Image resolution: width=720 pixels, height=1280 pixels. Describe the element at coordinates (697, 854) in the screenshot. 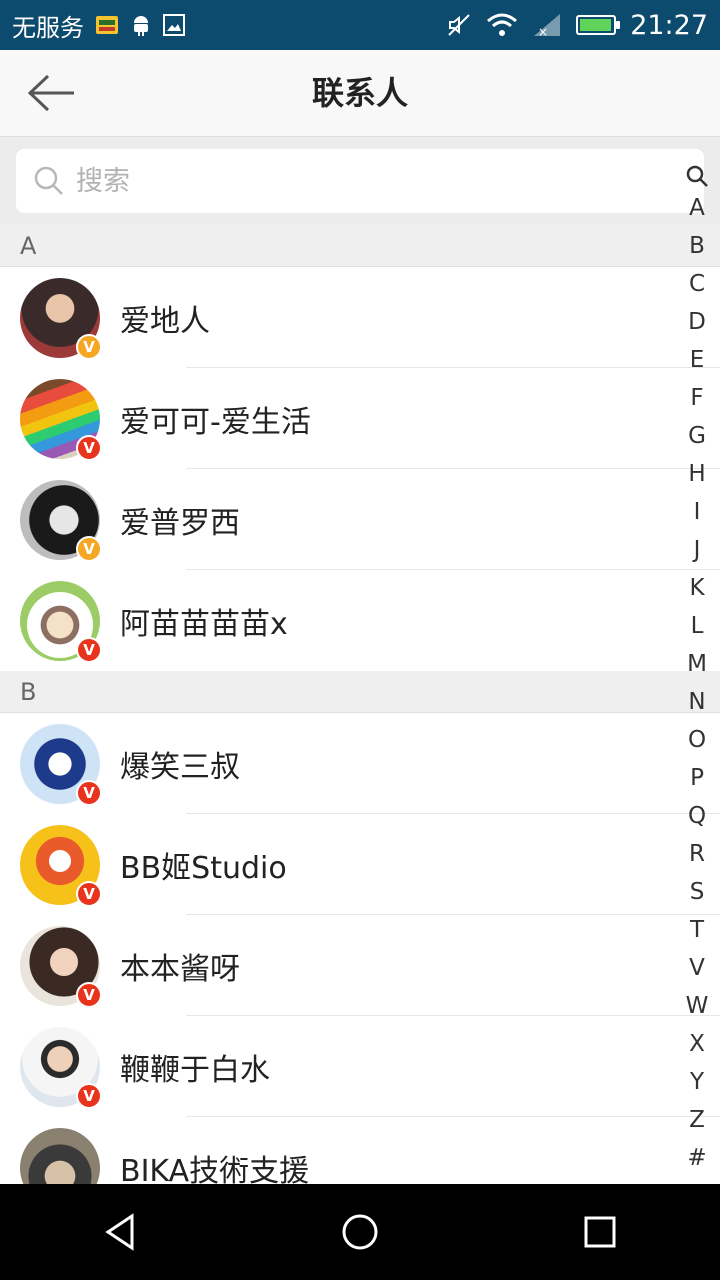

I see `index-letter: R` at that location.